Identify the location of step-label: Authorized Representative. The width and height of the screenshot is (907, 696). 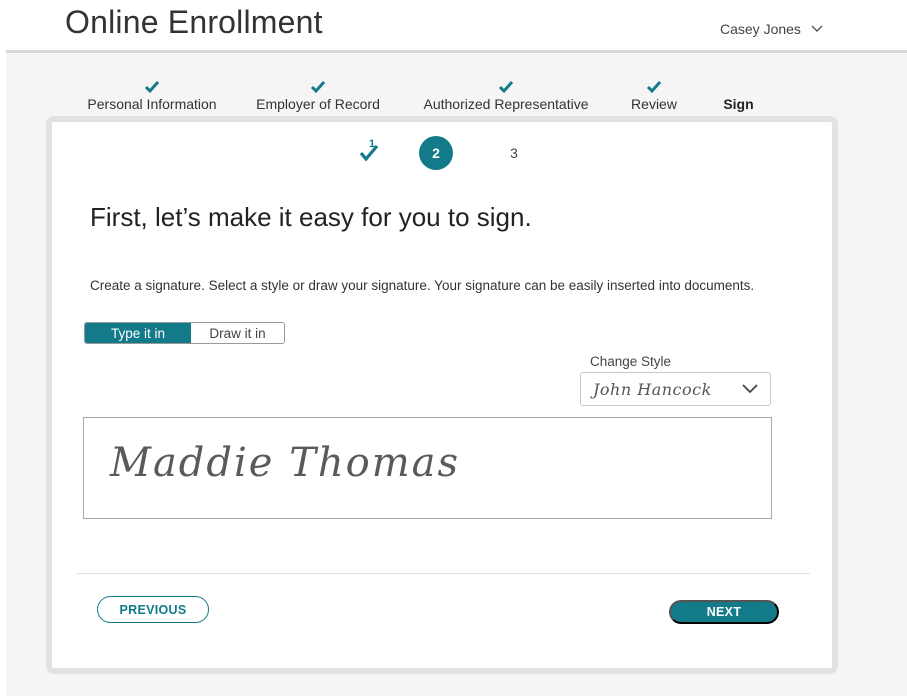
(506, 104).